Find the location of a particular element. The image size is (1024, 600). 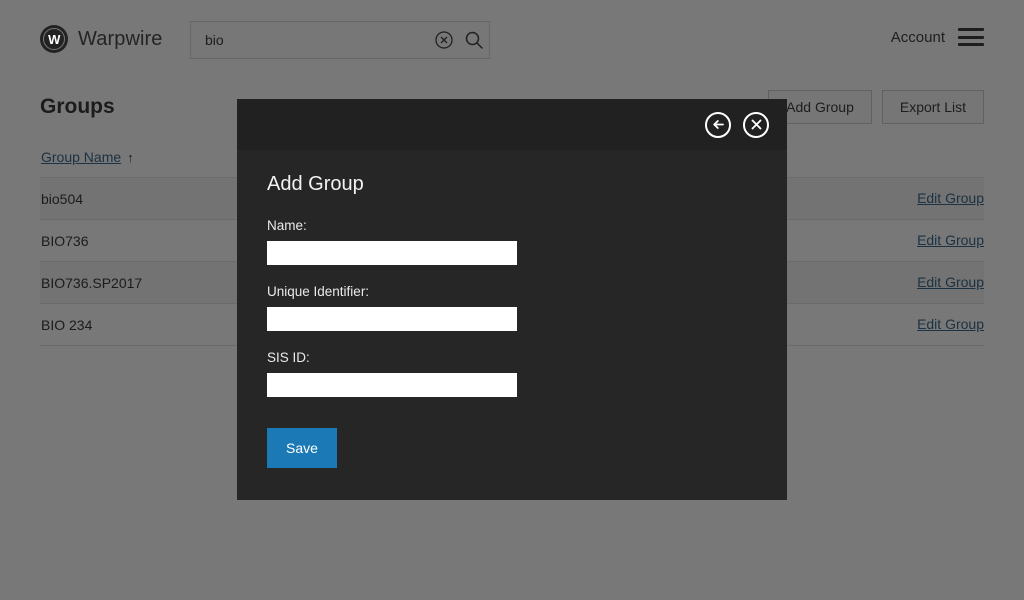

back-arrow-circle-icon is located at coordinates (718, 124).